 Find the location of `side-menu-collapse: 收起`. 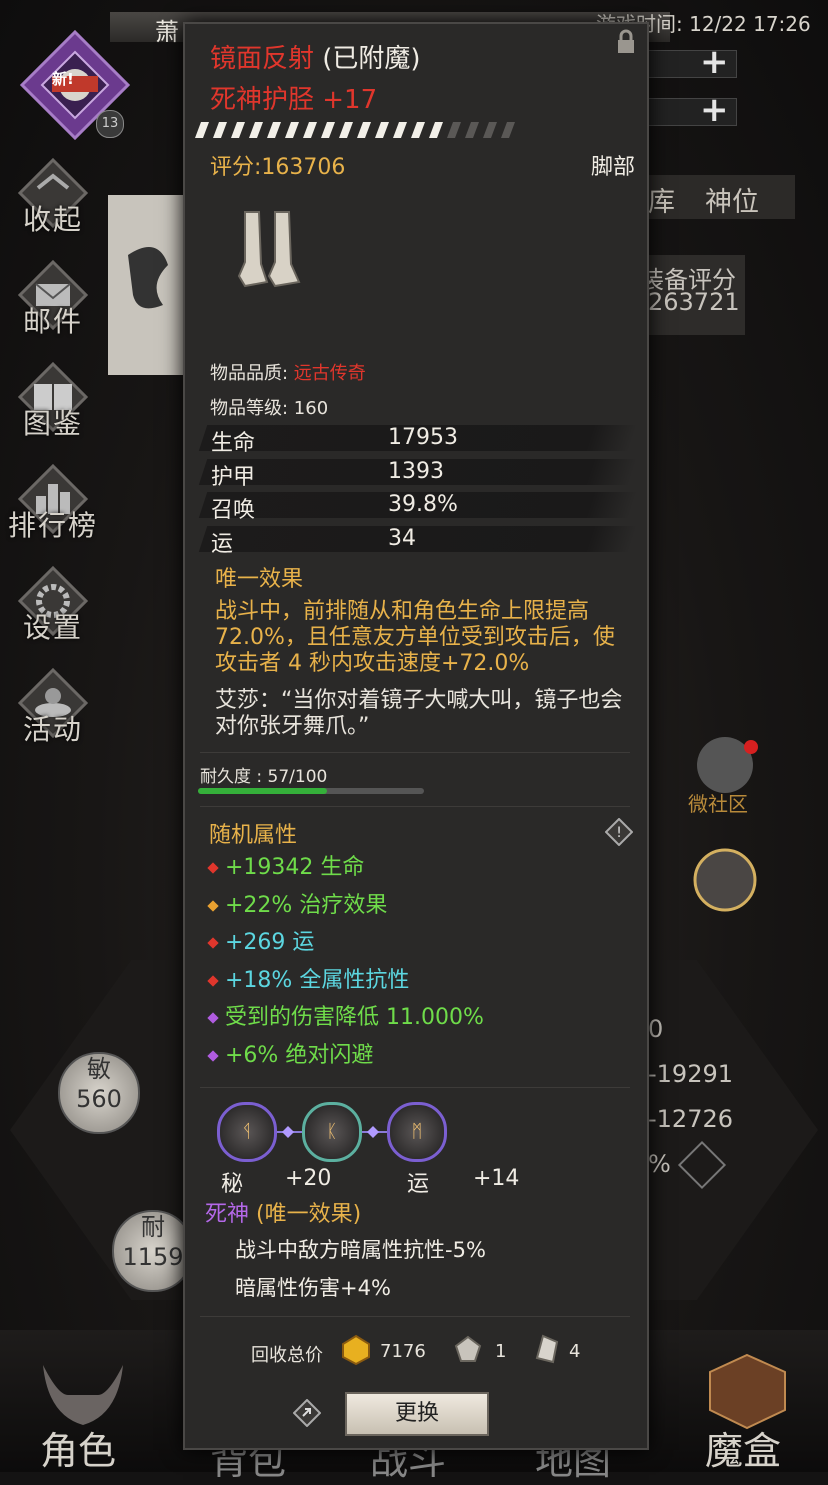

side-menu-collapse: 收起 is located at coordinates (53, 197).